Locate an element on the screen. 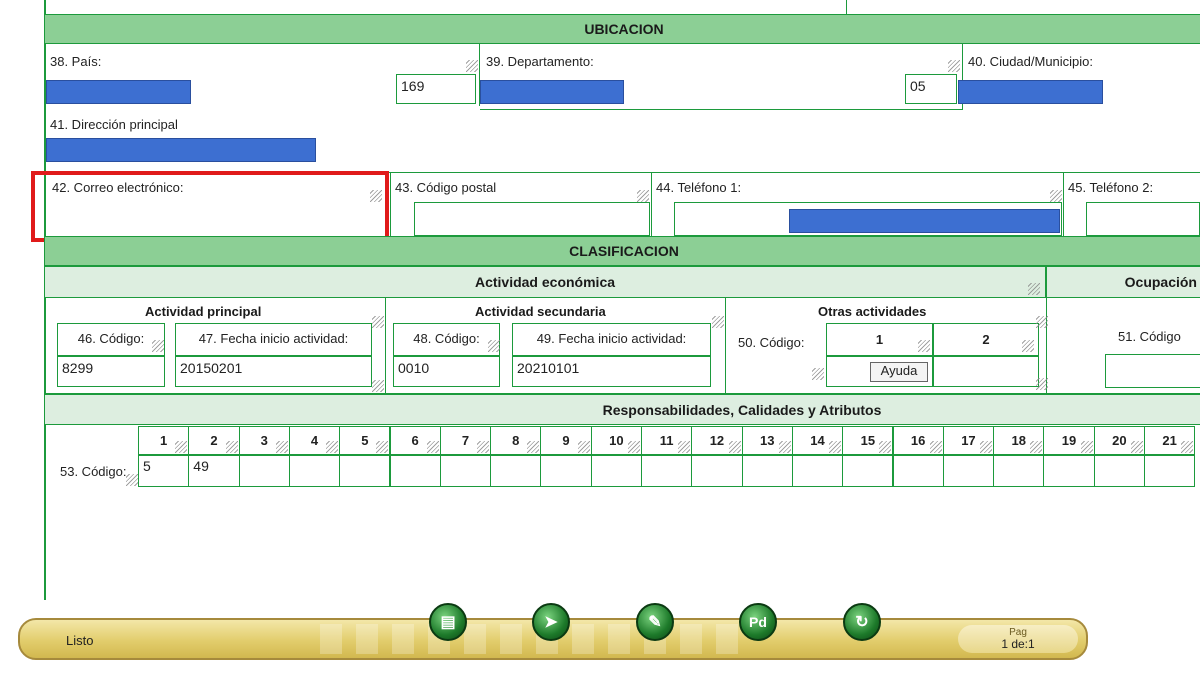 The image size is (1200, 675). status-bar-decoration is located at coordinates (530, 639).